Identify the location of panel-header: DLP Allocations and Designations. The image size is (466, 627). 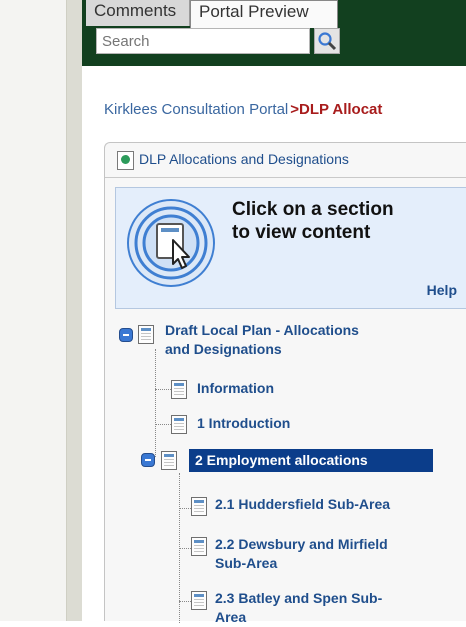
(285, 160).